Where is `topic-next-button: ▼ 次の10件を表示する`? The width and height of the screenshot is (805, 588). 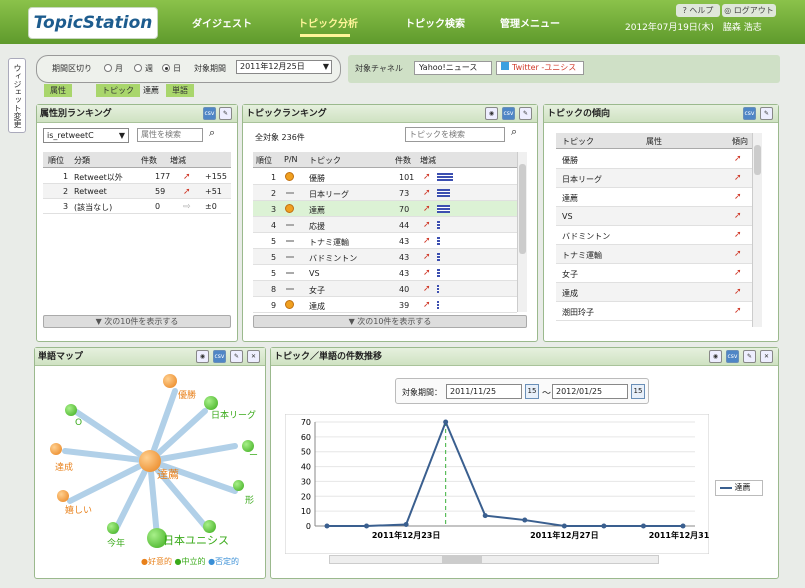
topic-next-button: ▼ 次の10件を表示する is located at coordinates (390, 321).